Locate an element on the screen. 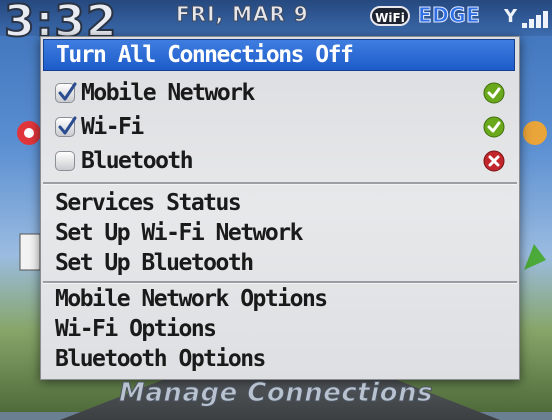  disconnected-x-icon is located at coordinates (494, 161).